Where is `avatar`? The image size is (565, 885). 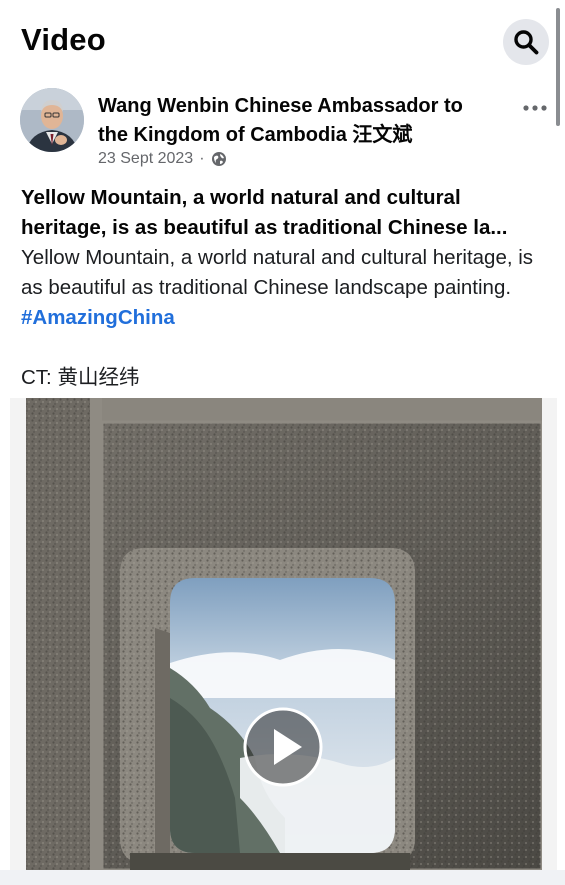
avatar is located at coordinates (52, 120).